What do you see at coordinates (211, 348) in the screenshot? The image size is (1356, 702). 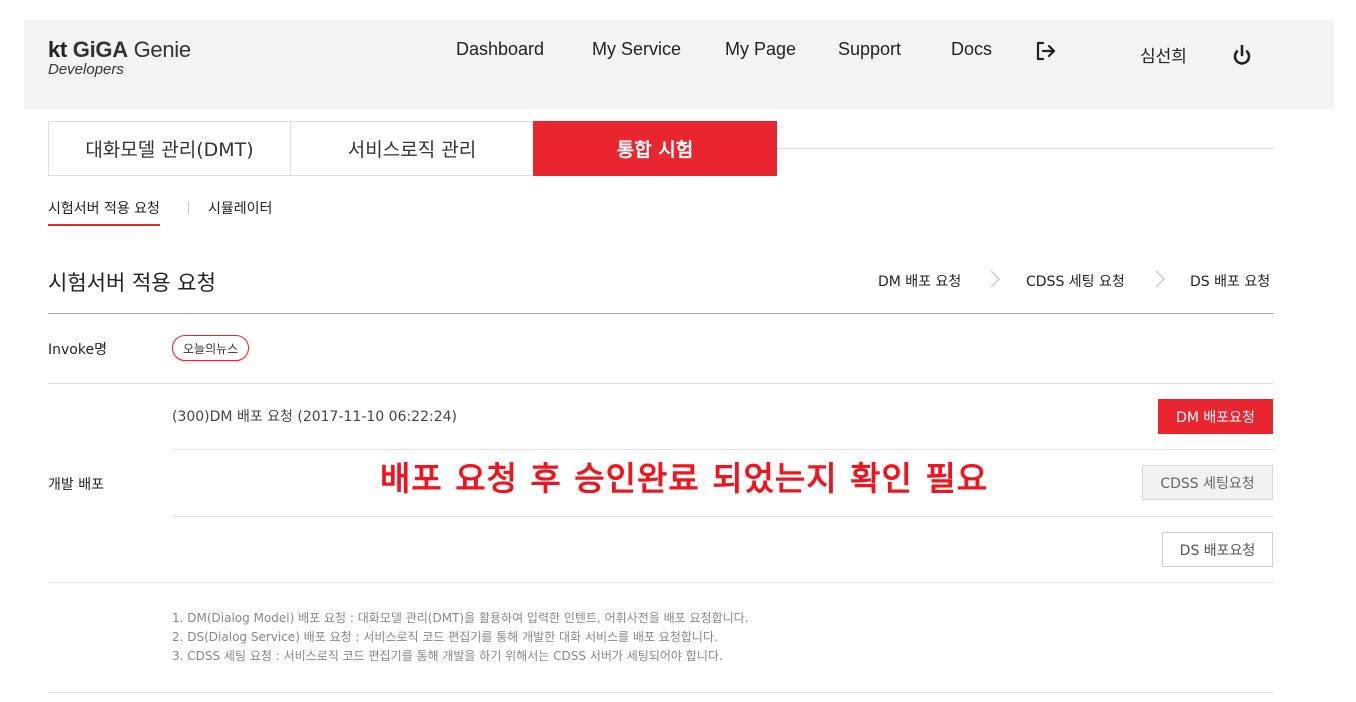 I see `invoke-name-chip: 오늘의뉴스` at bounding box center [211, 348].